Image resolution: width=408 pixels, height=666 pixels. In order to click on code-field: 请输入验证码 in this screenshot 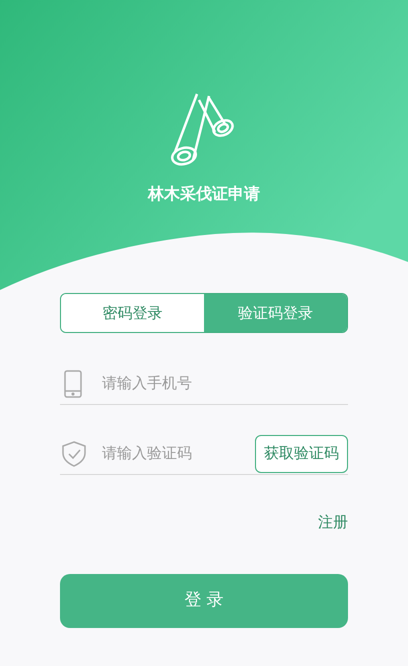, I will do `click(167, 453)`.